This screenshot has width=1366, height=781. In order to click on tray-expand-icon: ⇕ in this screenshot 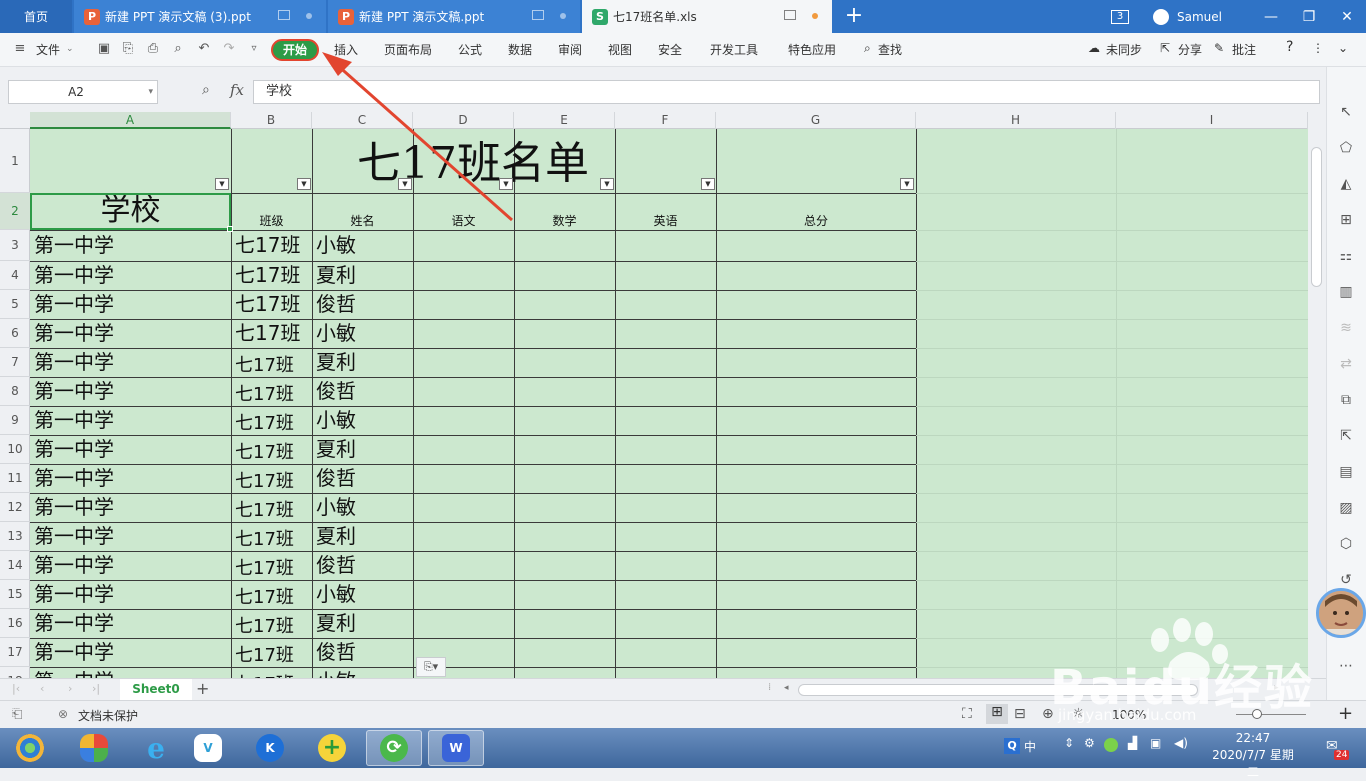, I will do `click(1069, 743)`.